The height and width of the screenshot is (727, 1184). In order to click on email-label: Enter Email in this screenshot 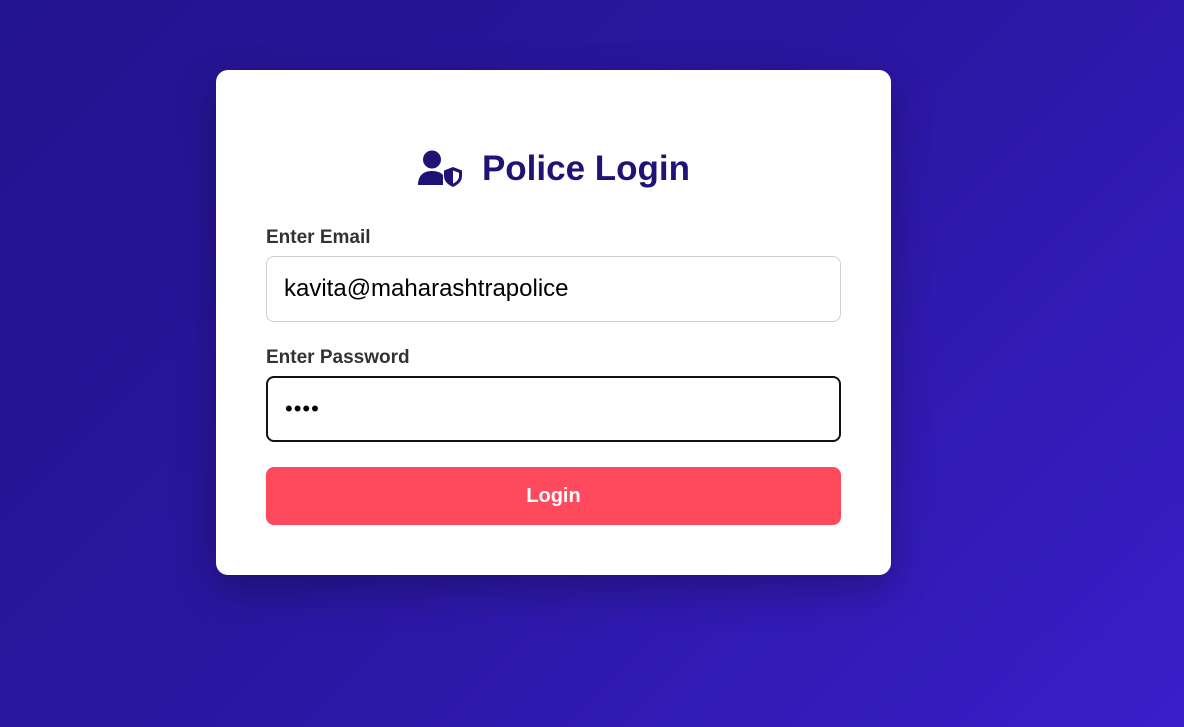, I will do `click(318, 237)`.